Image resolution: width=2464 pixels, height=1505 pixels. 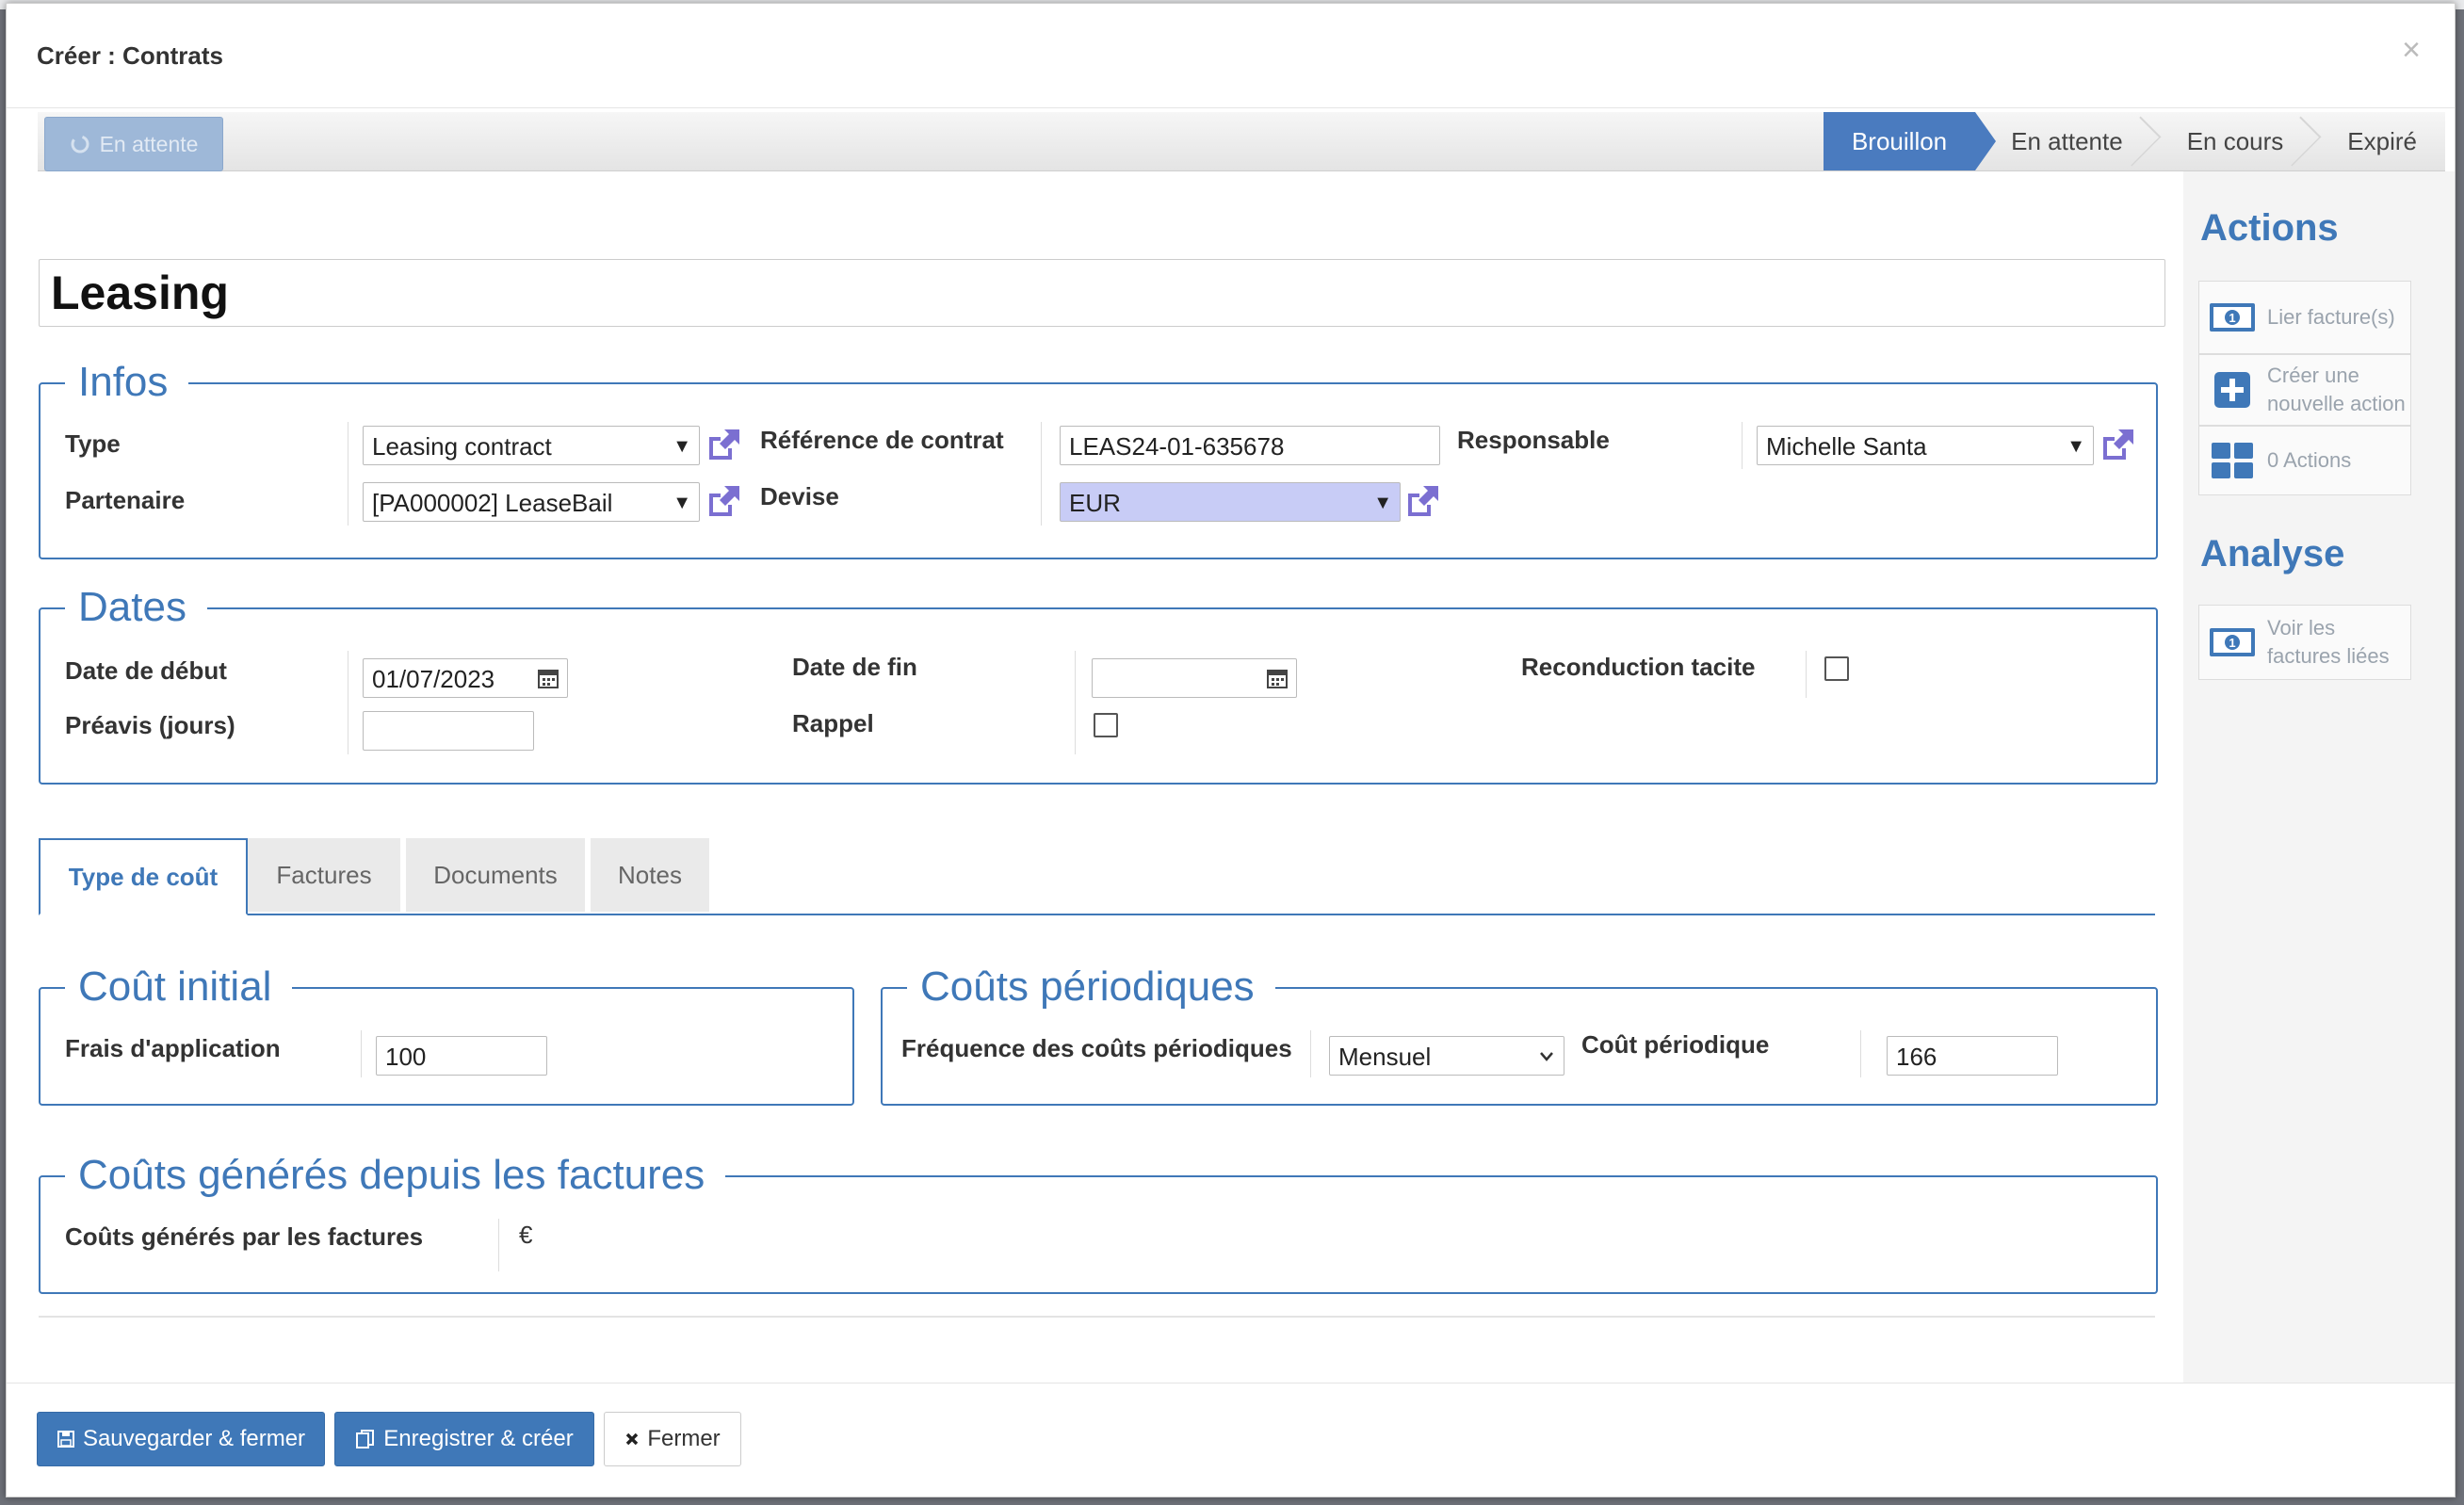 I want to click on reminder-label: Rappel, so click(x=833, y=723).